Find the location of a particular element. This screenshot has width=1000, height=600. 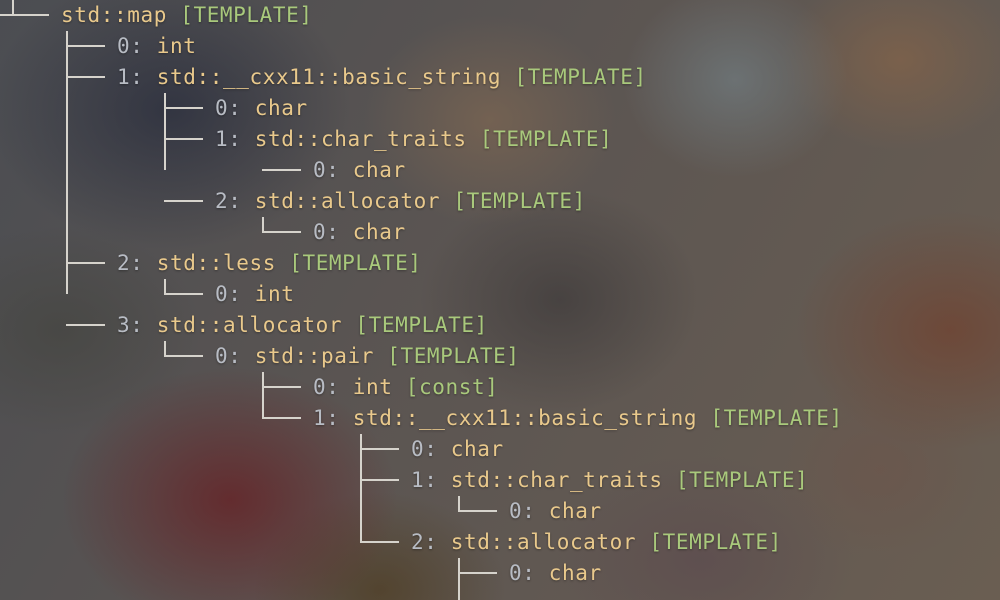

tree-node: std::map [TEMPLATE] is located at coordinates (187, 15).